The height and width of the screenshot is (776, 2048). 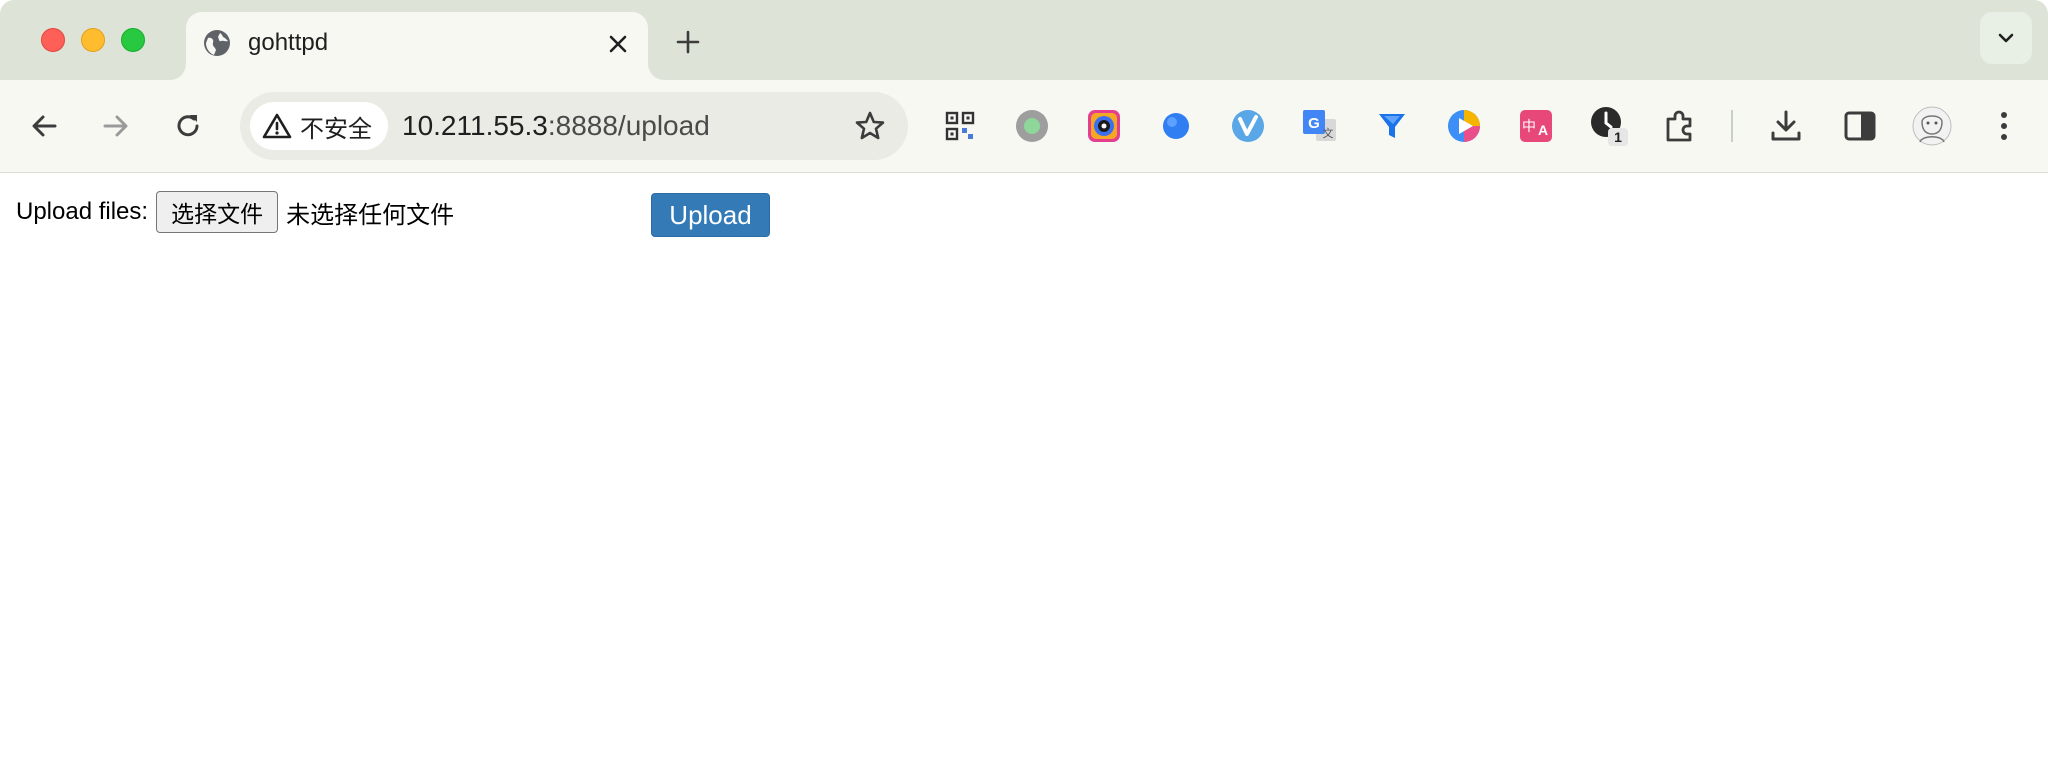 I want to click on new-tab-button, so click(x=688, y=42).